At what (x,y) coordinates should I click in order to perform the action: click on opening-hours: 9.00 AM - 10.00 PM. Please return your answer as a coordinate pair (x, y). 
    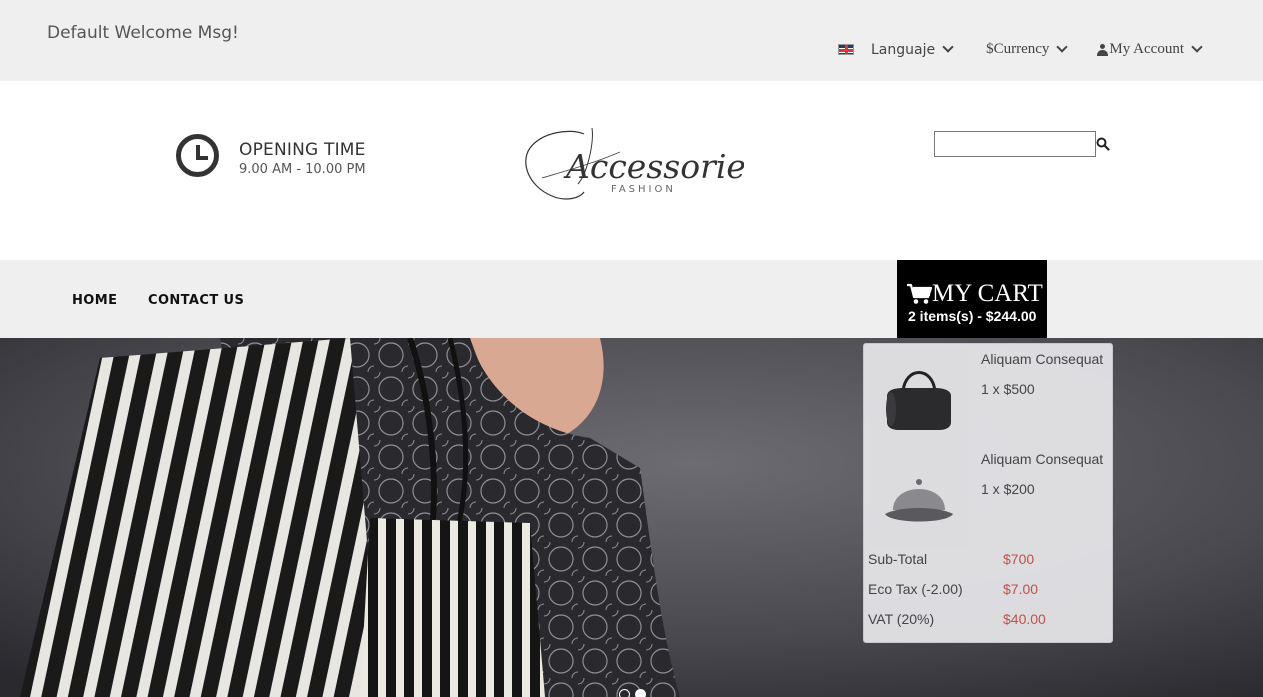
    Looking at the image, I should click on (302, 169).